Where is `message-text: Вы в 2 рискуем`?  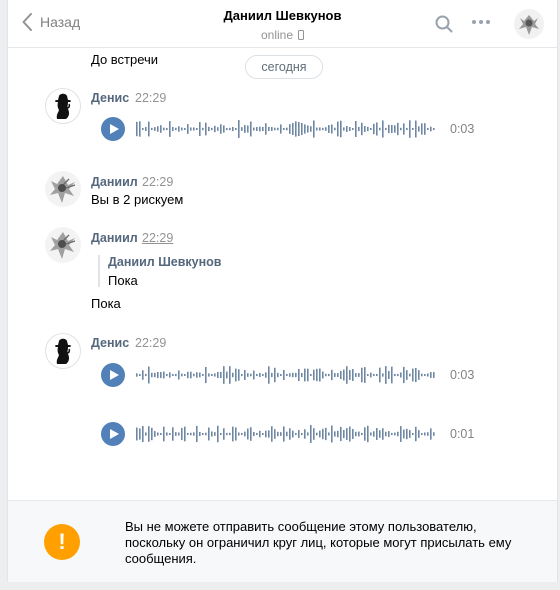 message-text: Вы в 2 рискуем is located at coordinates (137, 199).